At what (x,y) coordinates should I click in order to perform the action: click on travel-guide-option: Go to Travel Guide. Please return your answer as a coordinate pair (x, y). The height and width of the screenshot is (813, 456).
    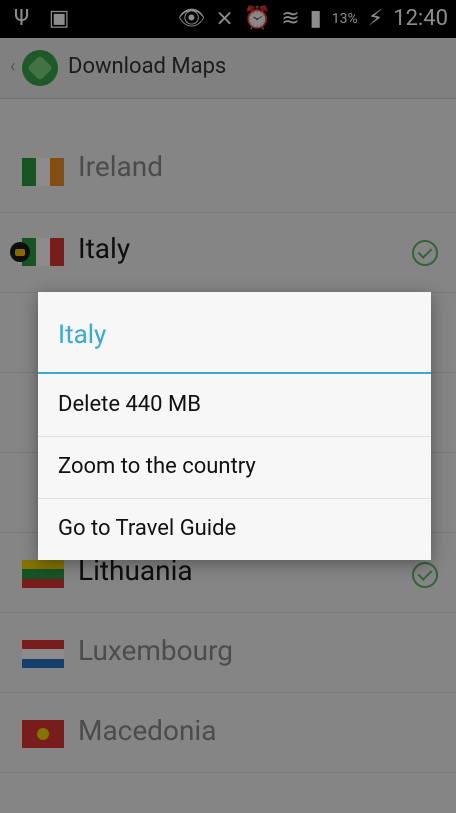
    Looking at the image, I should click on (234, 529).